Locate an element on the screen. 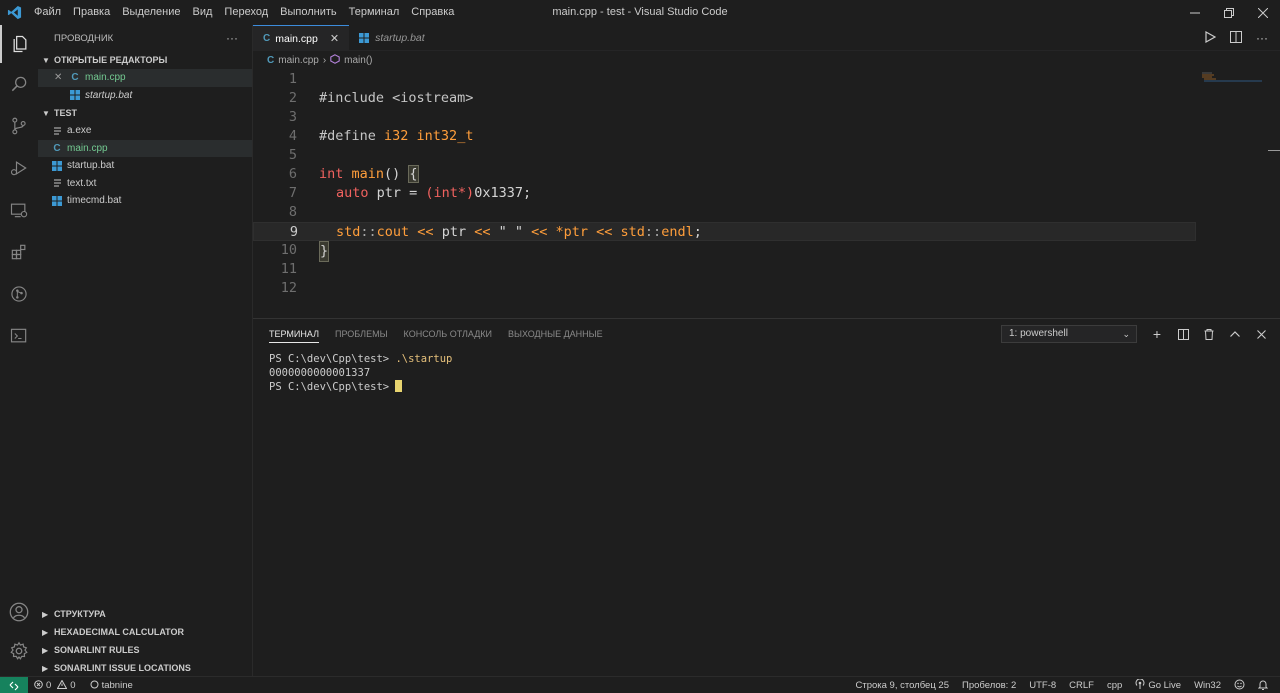 The height and width of the screenshot is (693, 1280). terminal-icon is located at coordinates (19, 336).